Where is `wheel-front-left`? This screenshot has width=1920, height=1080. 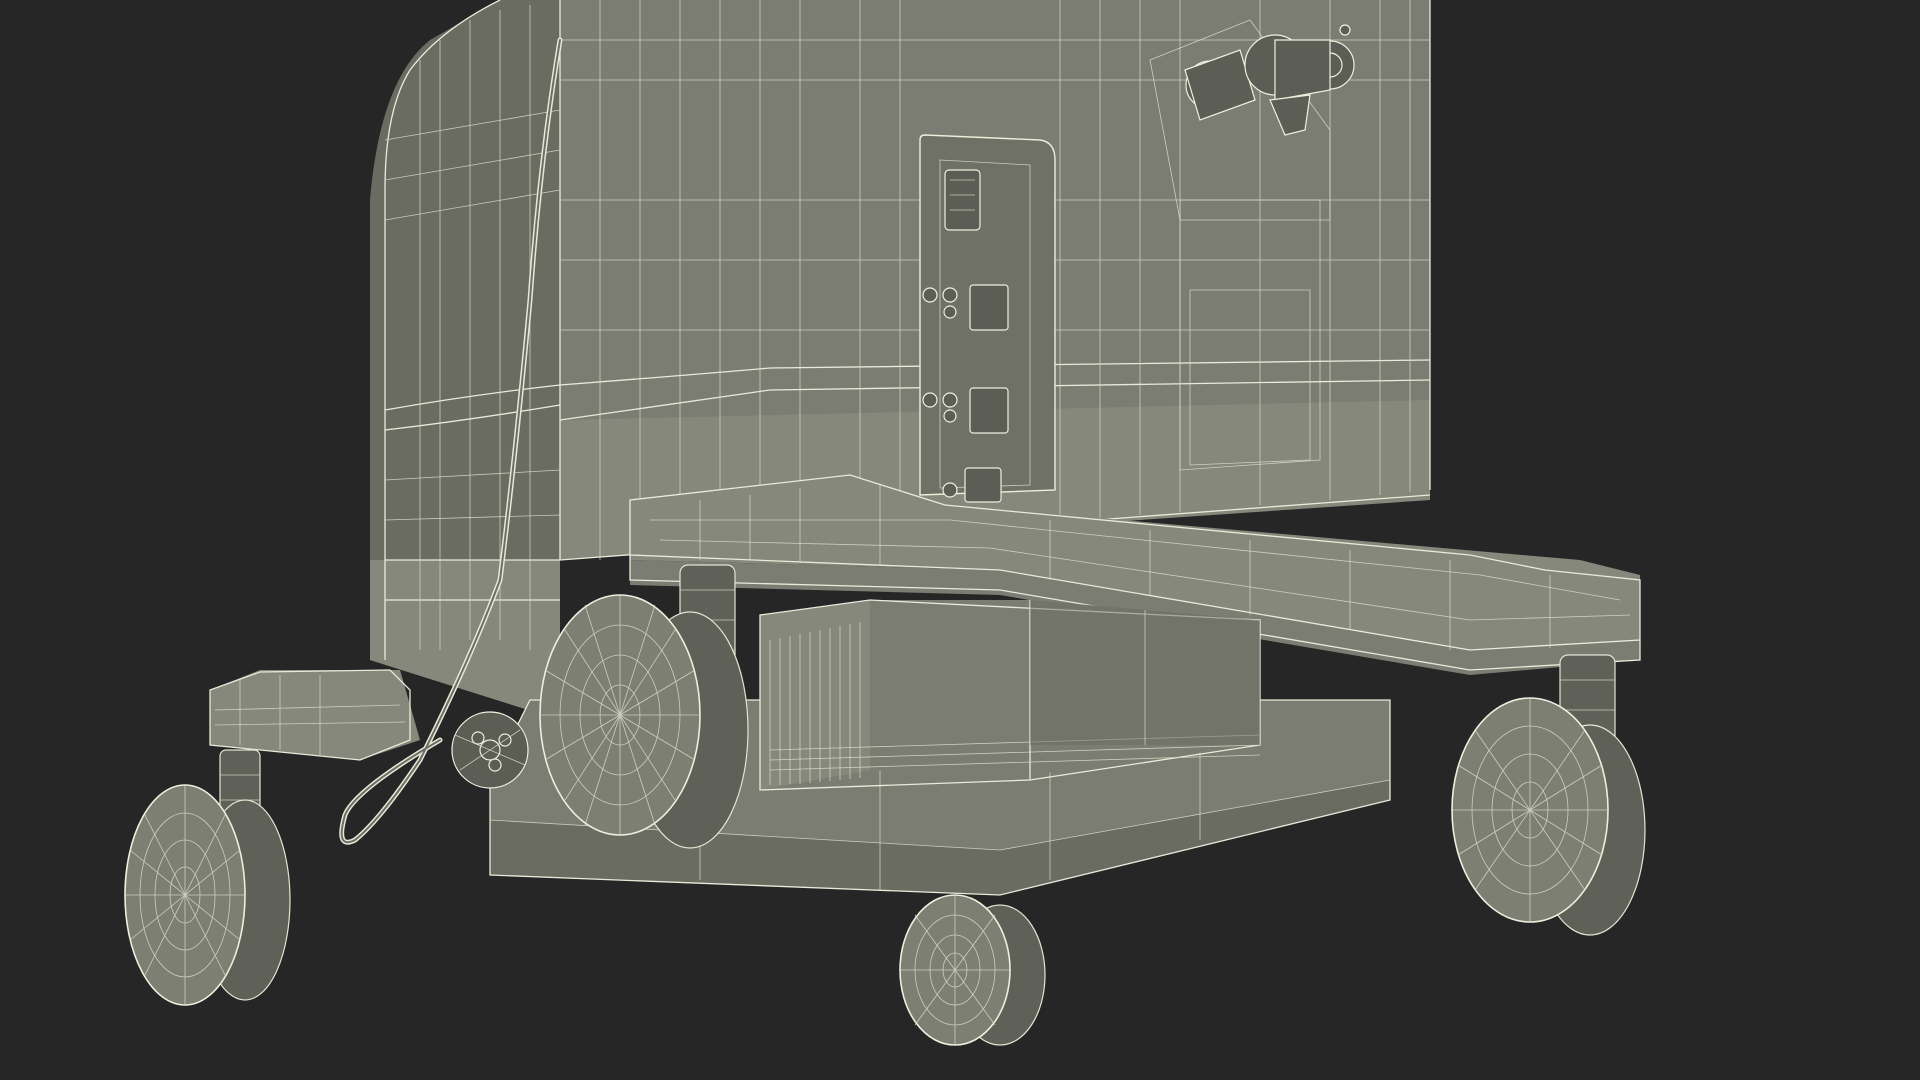
wheel-front-left is located at coordinates (207, 877).